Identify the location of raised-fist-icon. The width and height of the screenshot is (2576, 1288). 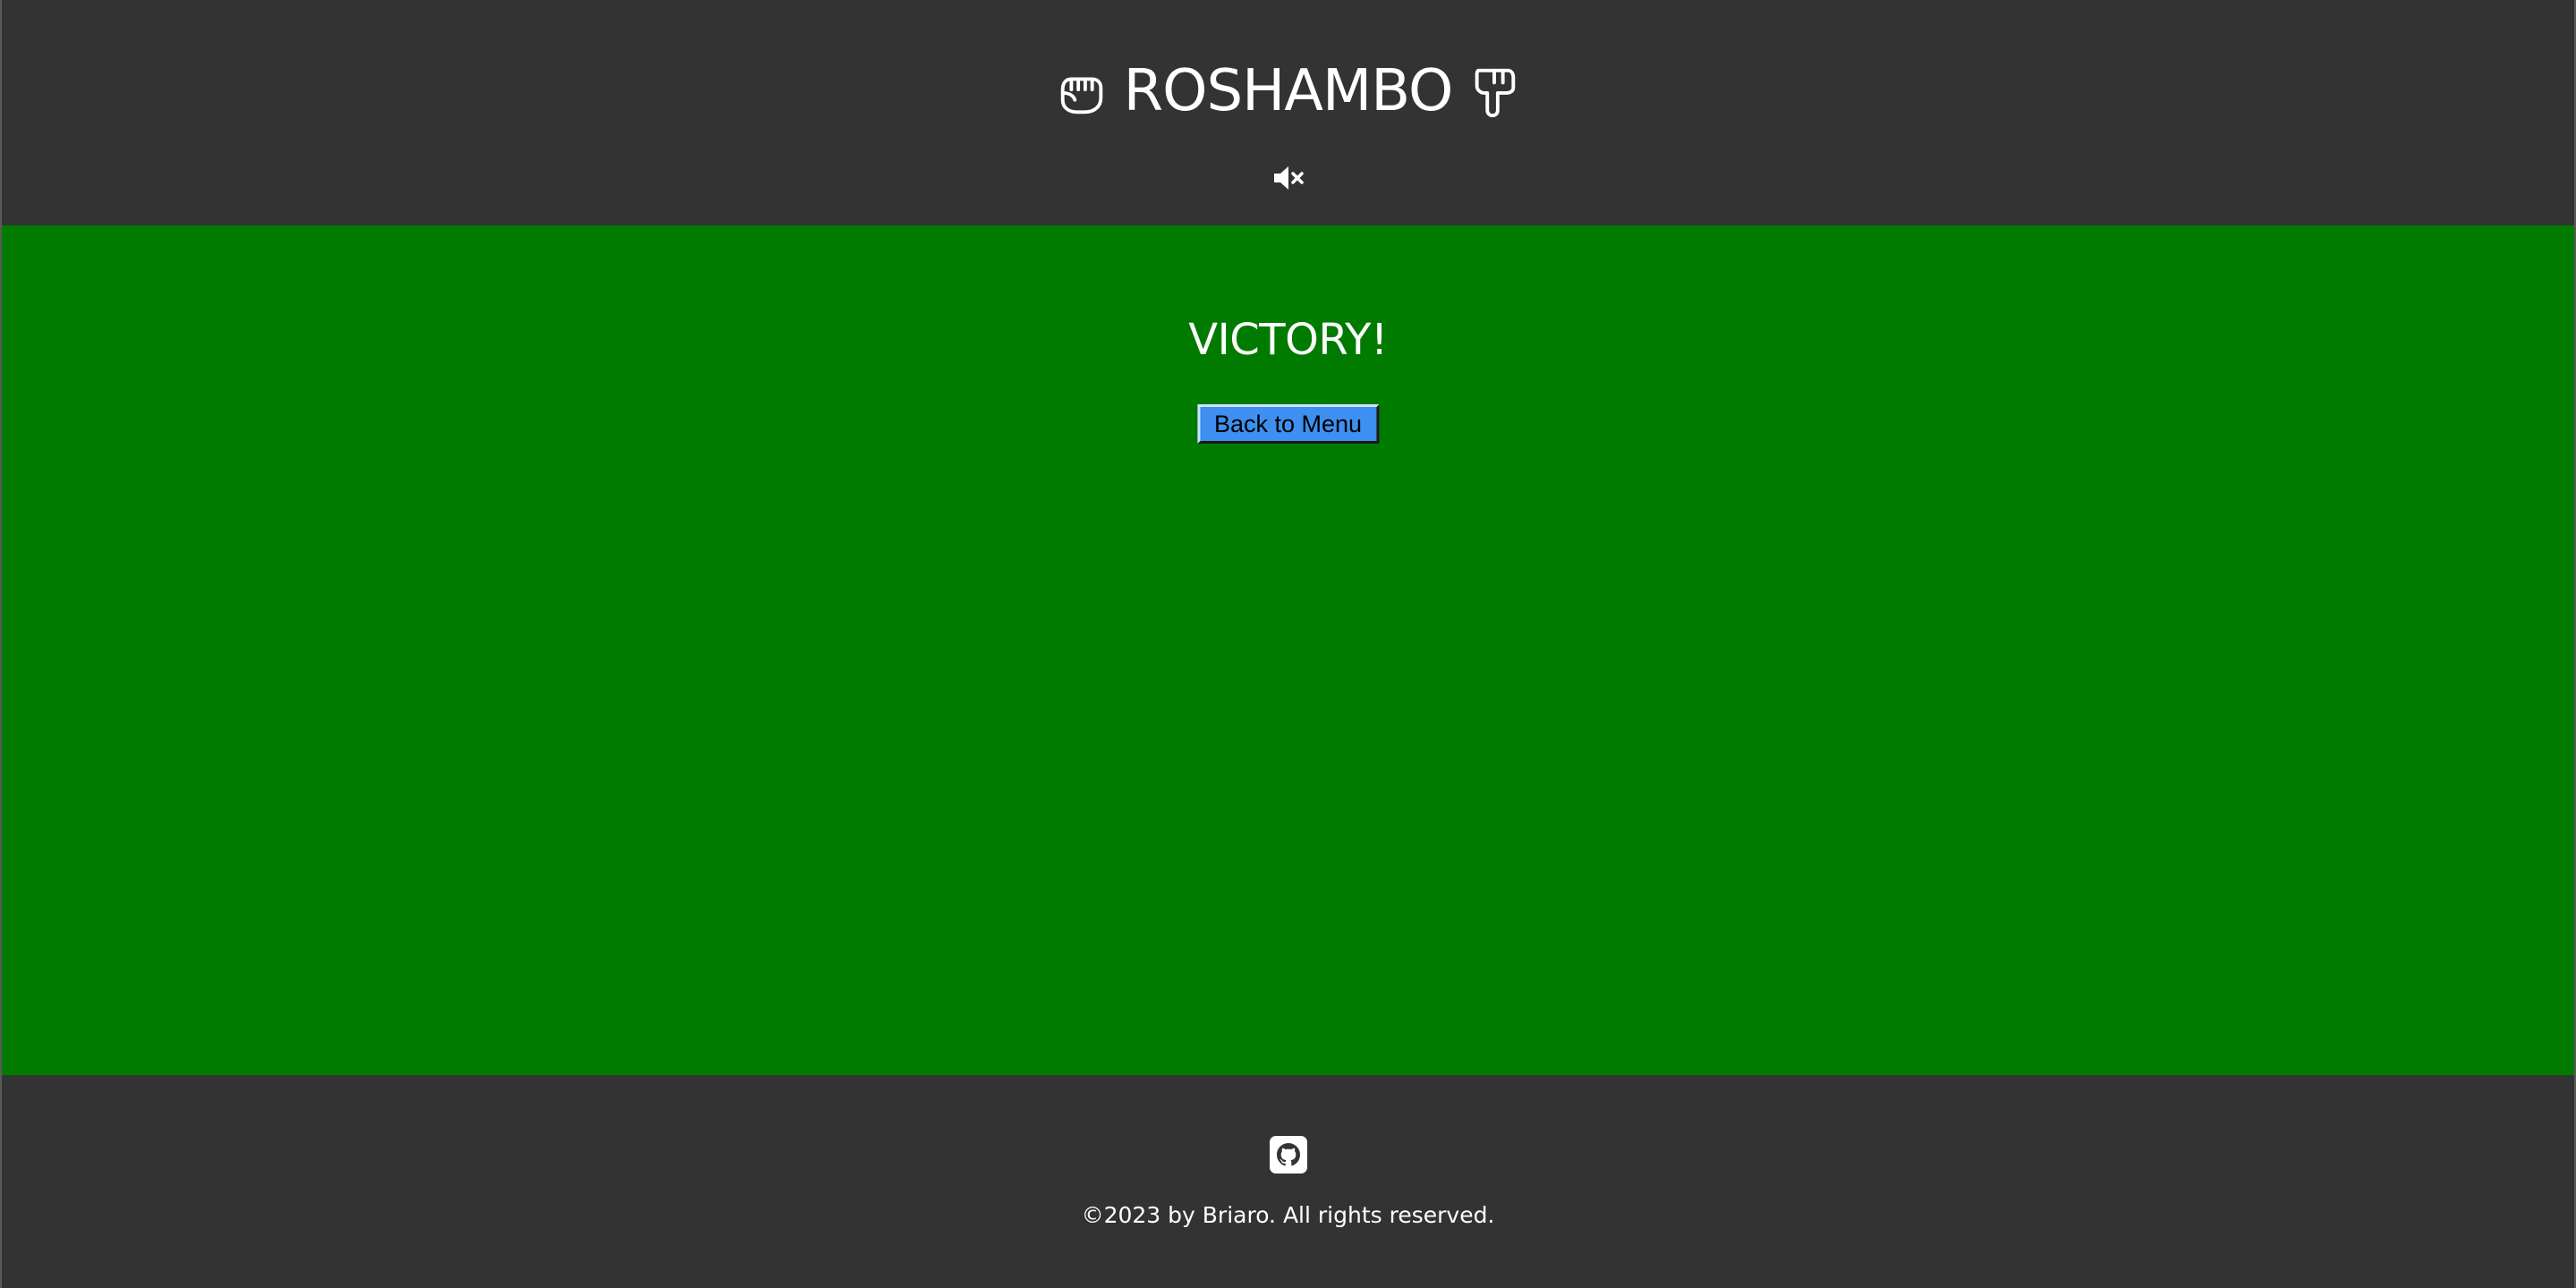
(1081, 91).